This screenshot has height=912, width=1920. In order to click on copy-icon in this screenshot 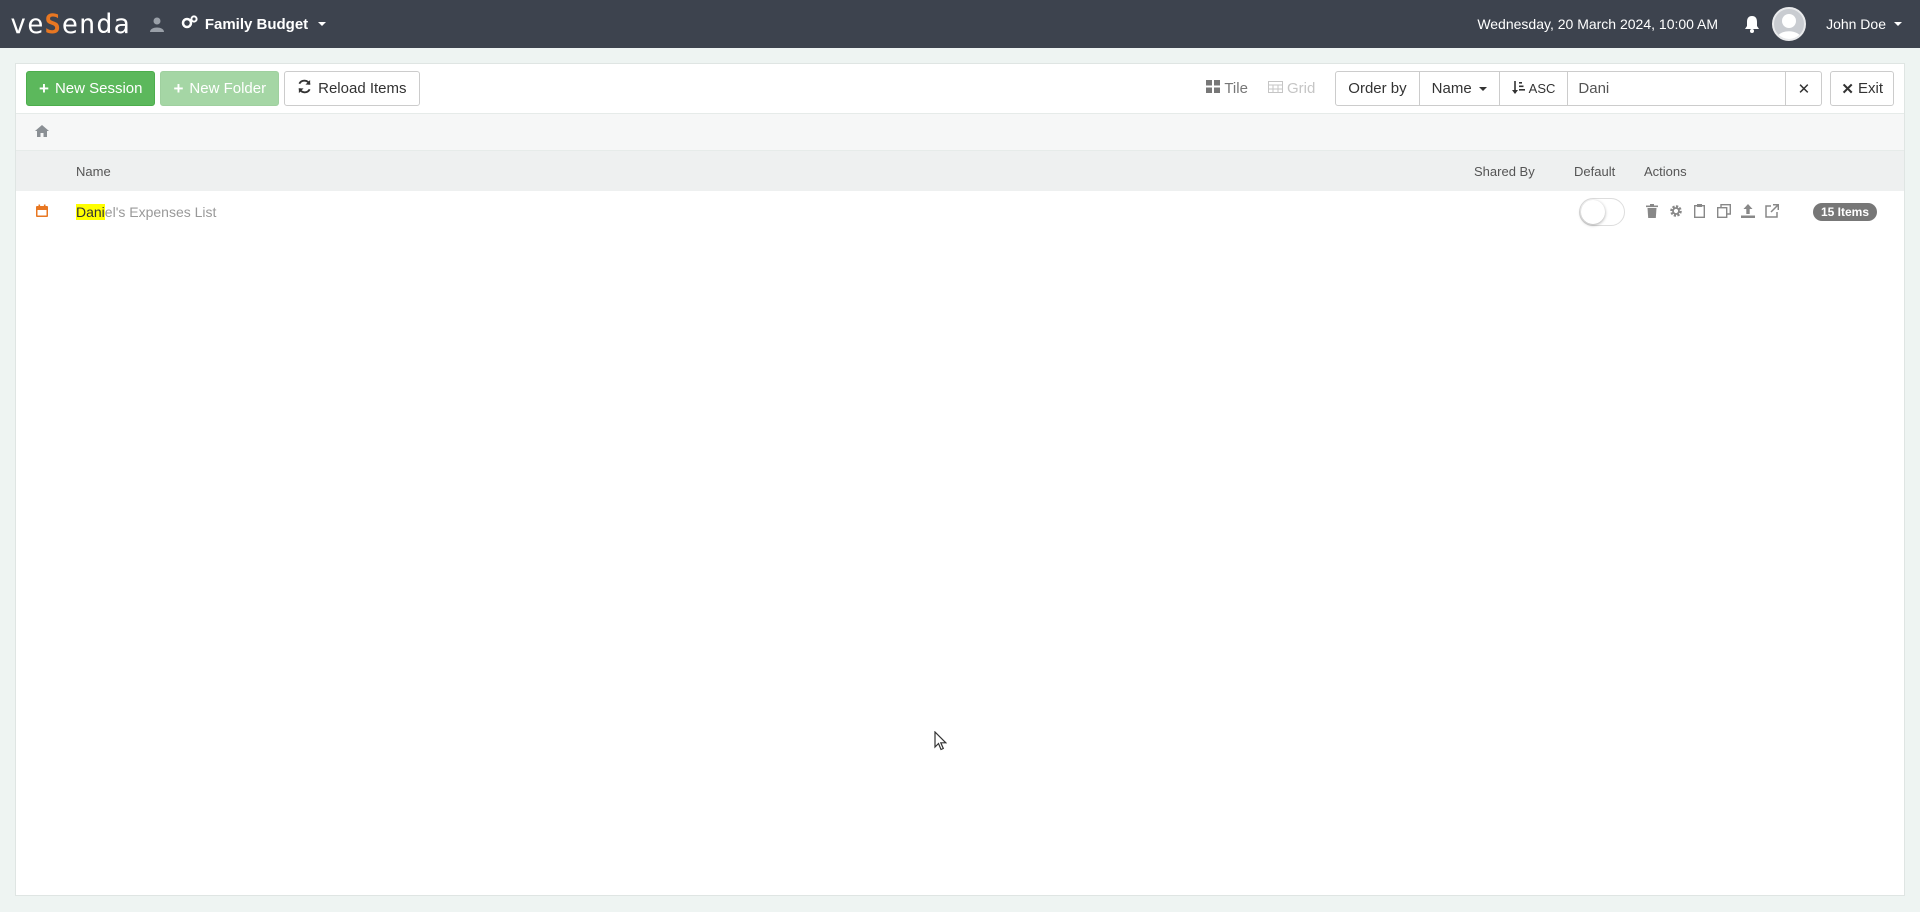, I will do `click(1723, 211)`.